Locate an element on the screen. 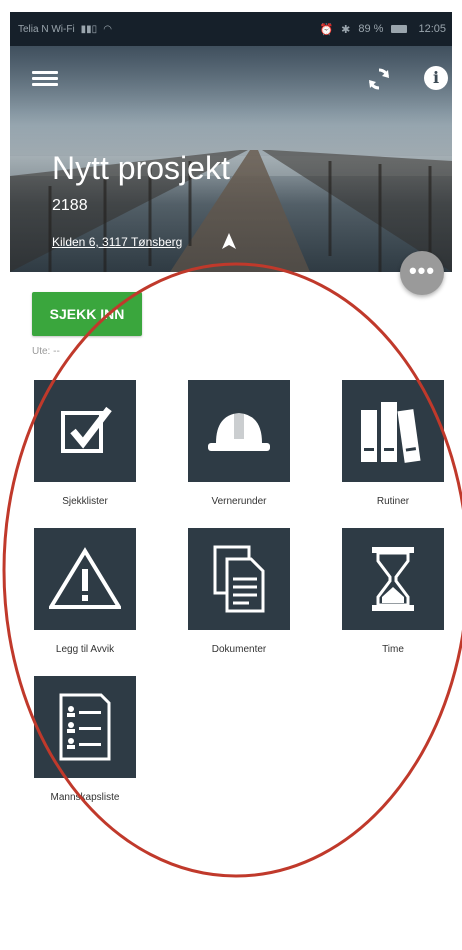 Image resolution: width=462 pixels, height=950 pixels. more-options-button: ••• is located at coordinates (422, 273).